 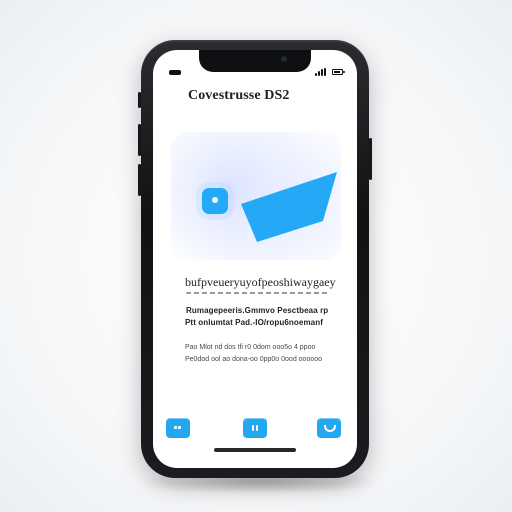 I want to click on grid-button, so click(x=178, y=428).